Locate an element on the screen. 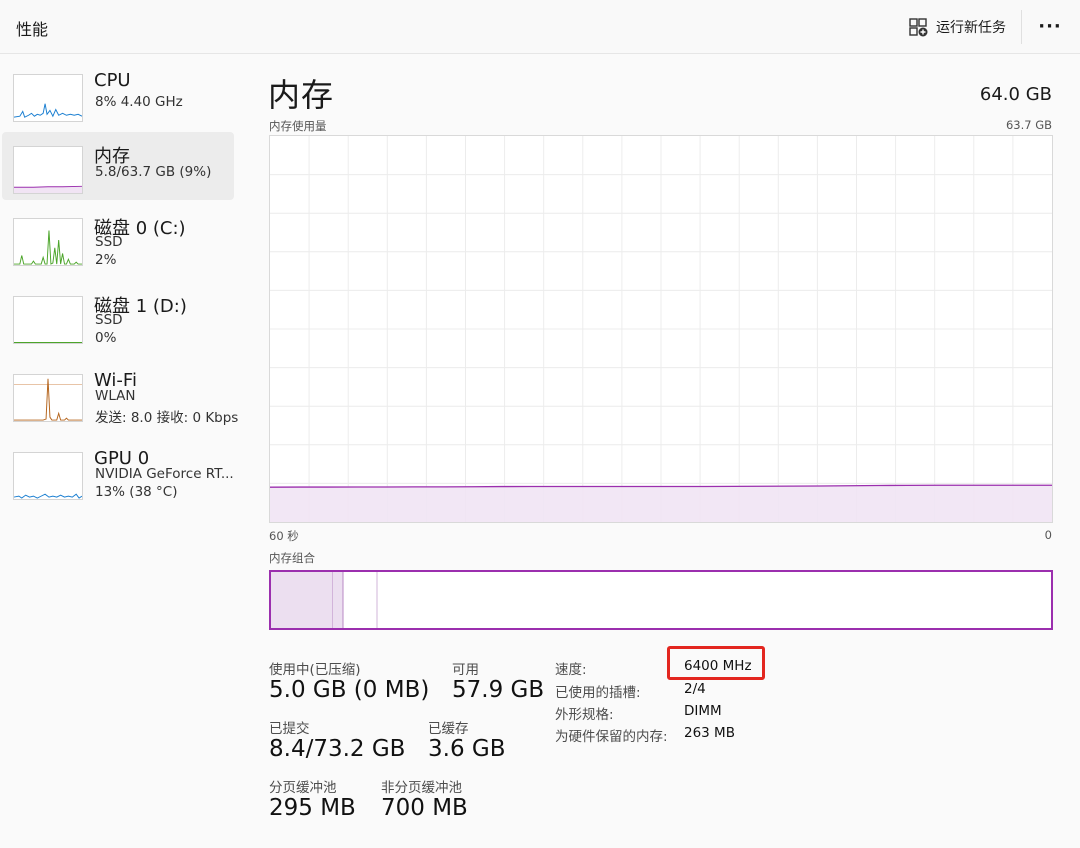  x-axis-right-label: 0 is located at coordinates (1048, 535).